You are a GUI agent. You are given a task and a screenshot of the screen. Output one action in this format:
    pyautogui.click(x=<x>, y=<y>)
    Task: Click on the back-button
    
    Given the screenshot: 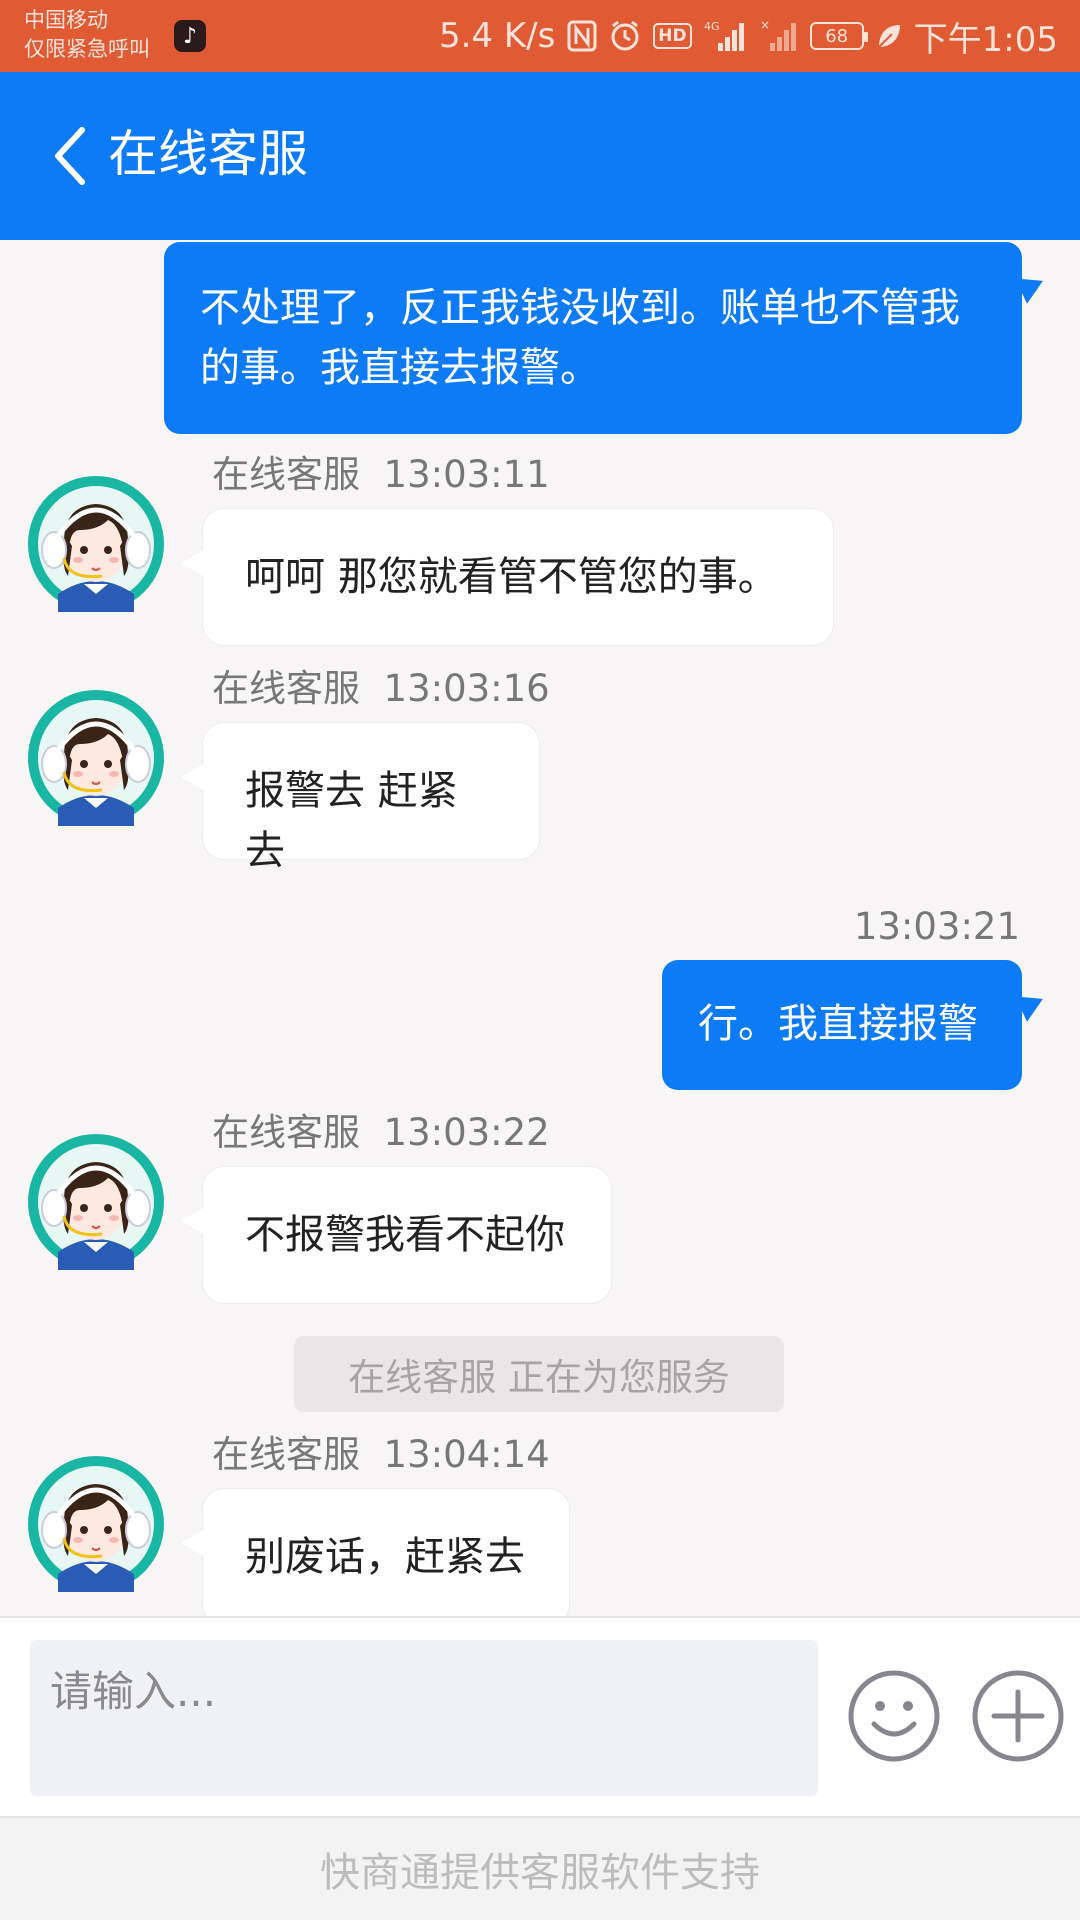 What is the action you would take?
    pyautogui.click(x=70, y=156)
    